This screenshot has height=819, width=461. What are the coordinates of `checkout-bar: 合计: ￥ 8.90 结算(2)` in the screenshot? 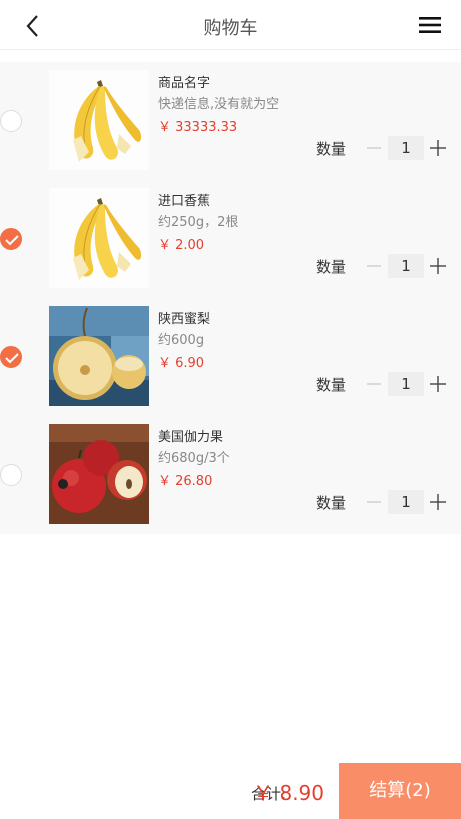 It's located at (230, 791).